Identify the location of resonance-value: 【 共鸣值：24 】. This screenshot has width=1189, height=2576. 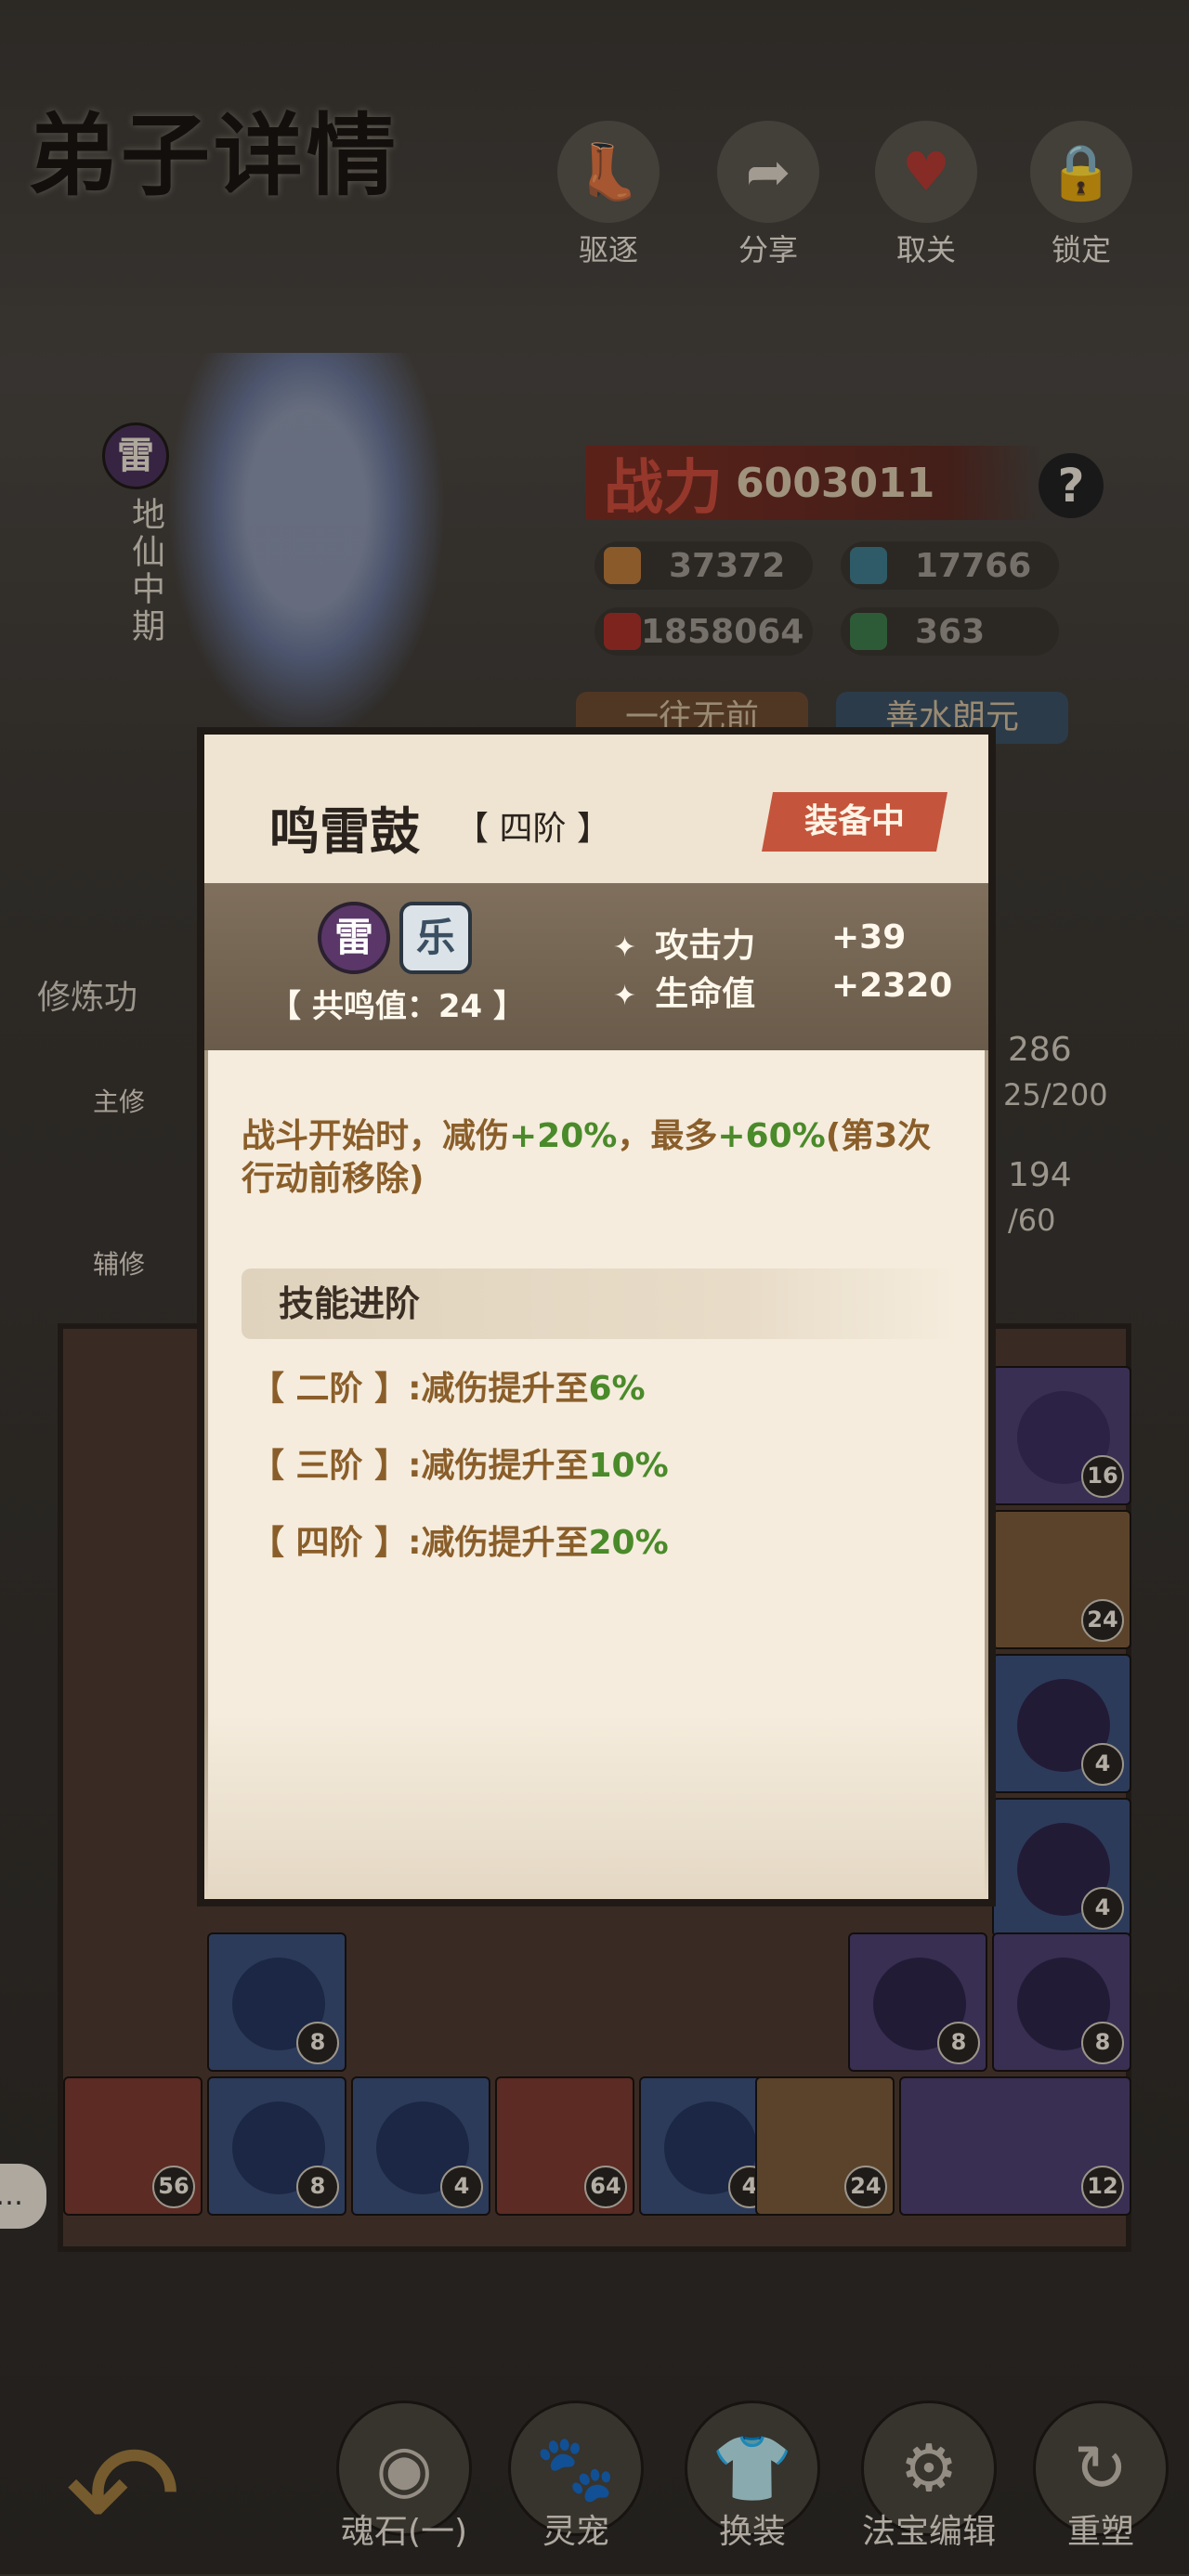
(397, 1006).